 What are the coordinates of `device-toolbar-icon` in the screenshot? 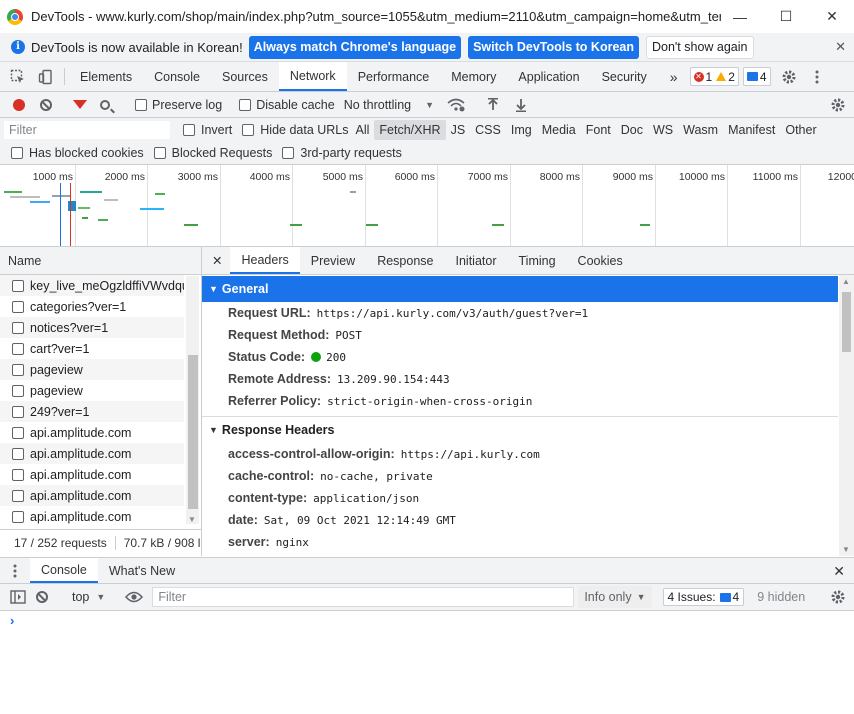 It's located at (46, 76).